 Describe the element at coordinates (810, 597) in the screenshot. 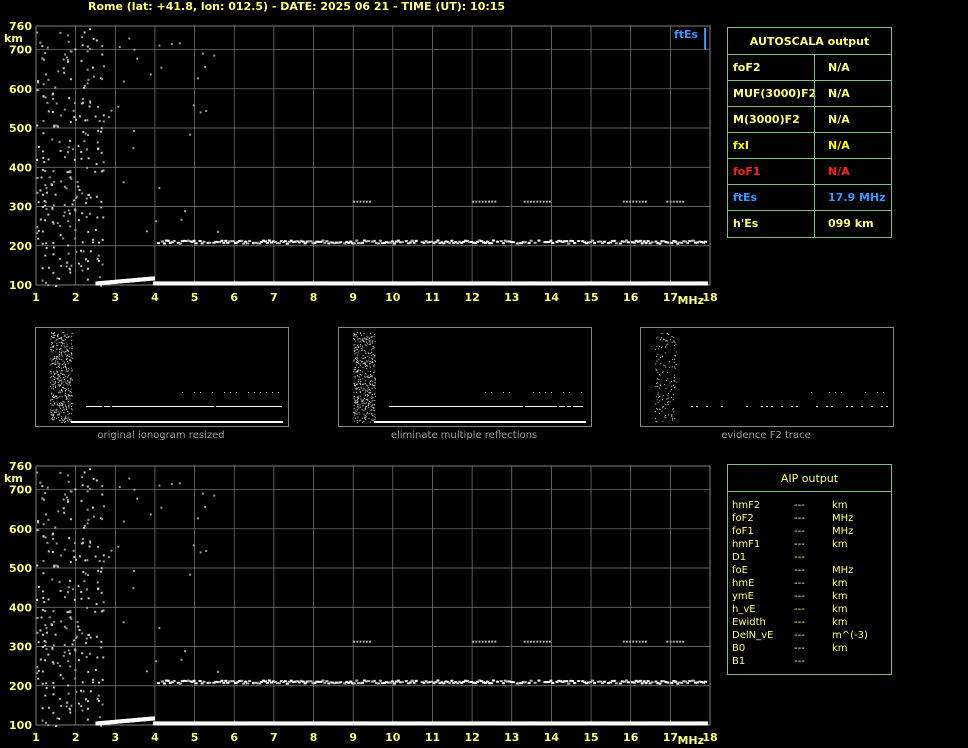

I see `aip-row: ymE --- km` at that location.